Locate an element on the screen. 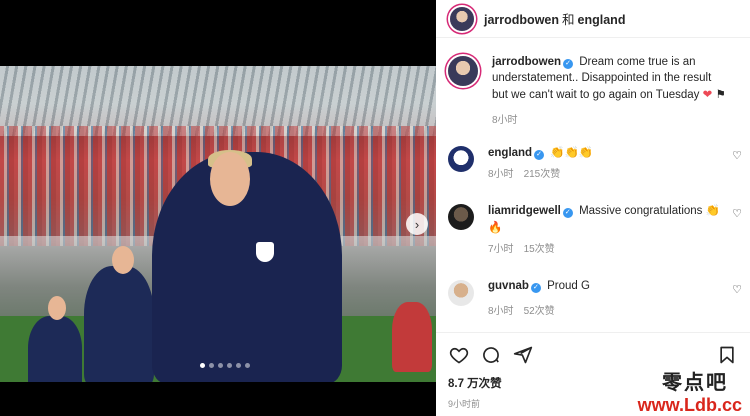  author-separator: 和 is located at coordinates (568, 20).